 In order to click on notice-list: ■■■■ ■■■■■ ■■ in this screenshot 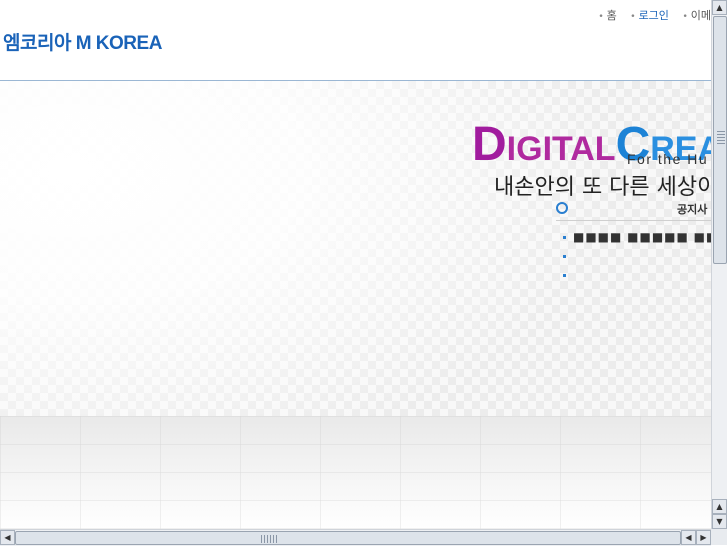, I will do `click(637, 256)`.